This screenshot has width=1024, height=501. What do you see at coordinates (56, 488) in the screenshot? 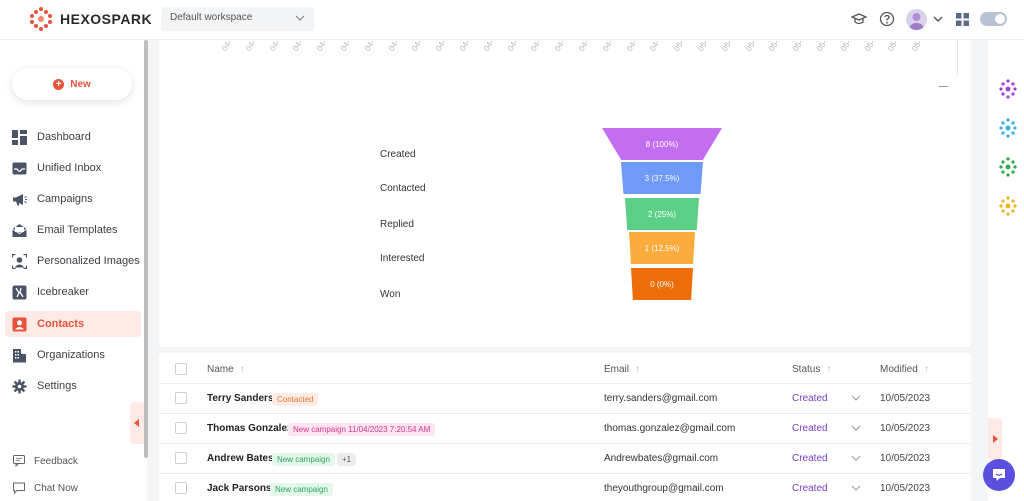
I see `chat-now-label: Chat Now` at bounding box center [56, 488].